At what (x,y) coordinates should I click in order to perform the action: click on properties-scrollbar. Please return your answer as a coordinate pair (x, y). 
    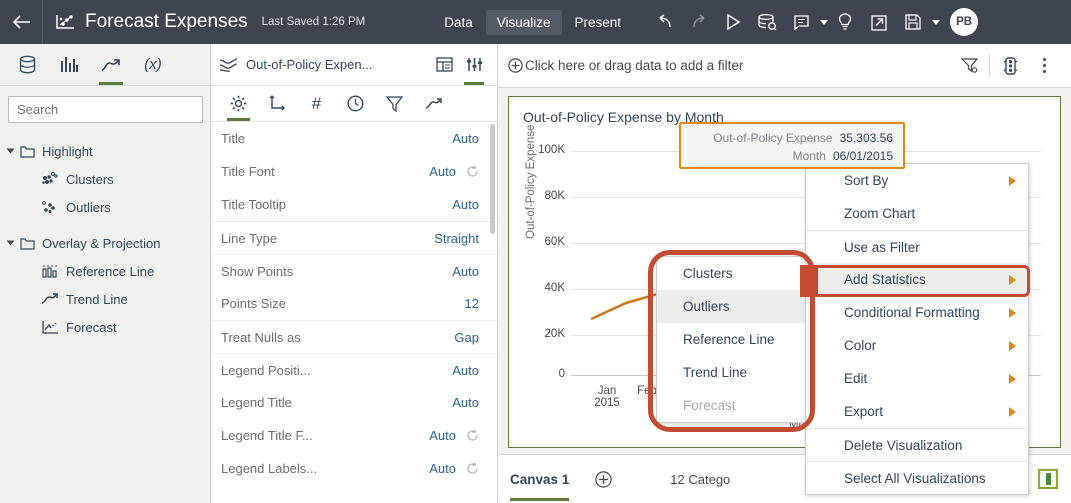
    Looking at the image, I should click on (492, 179).